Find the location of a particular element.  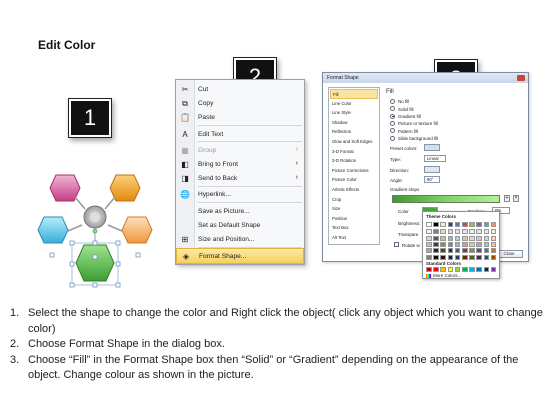

nav-item-reflection: Reflection is located at coordinates (354, 132).